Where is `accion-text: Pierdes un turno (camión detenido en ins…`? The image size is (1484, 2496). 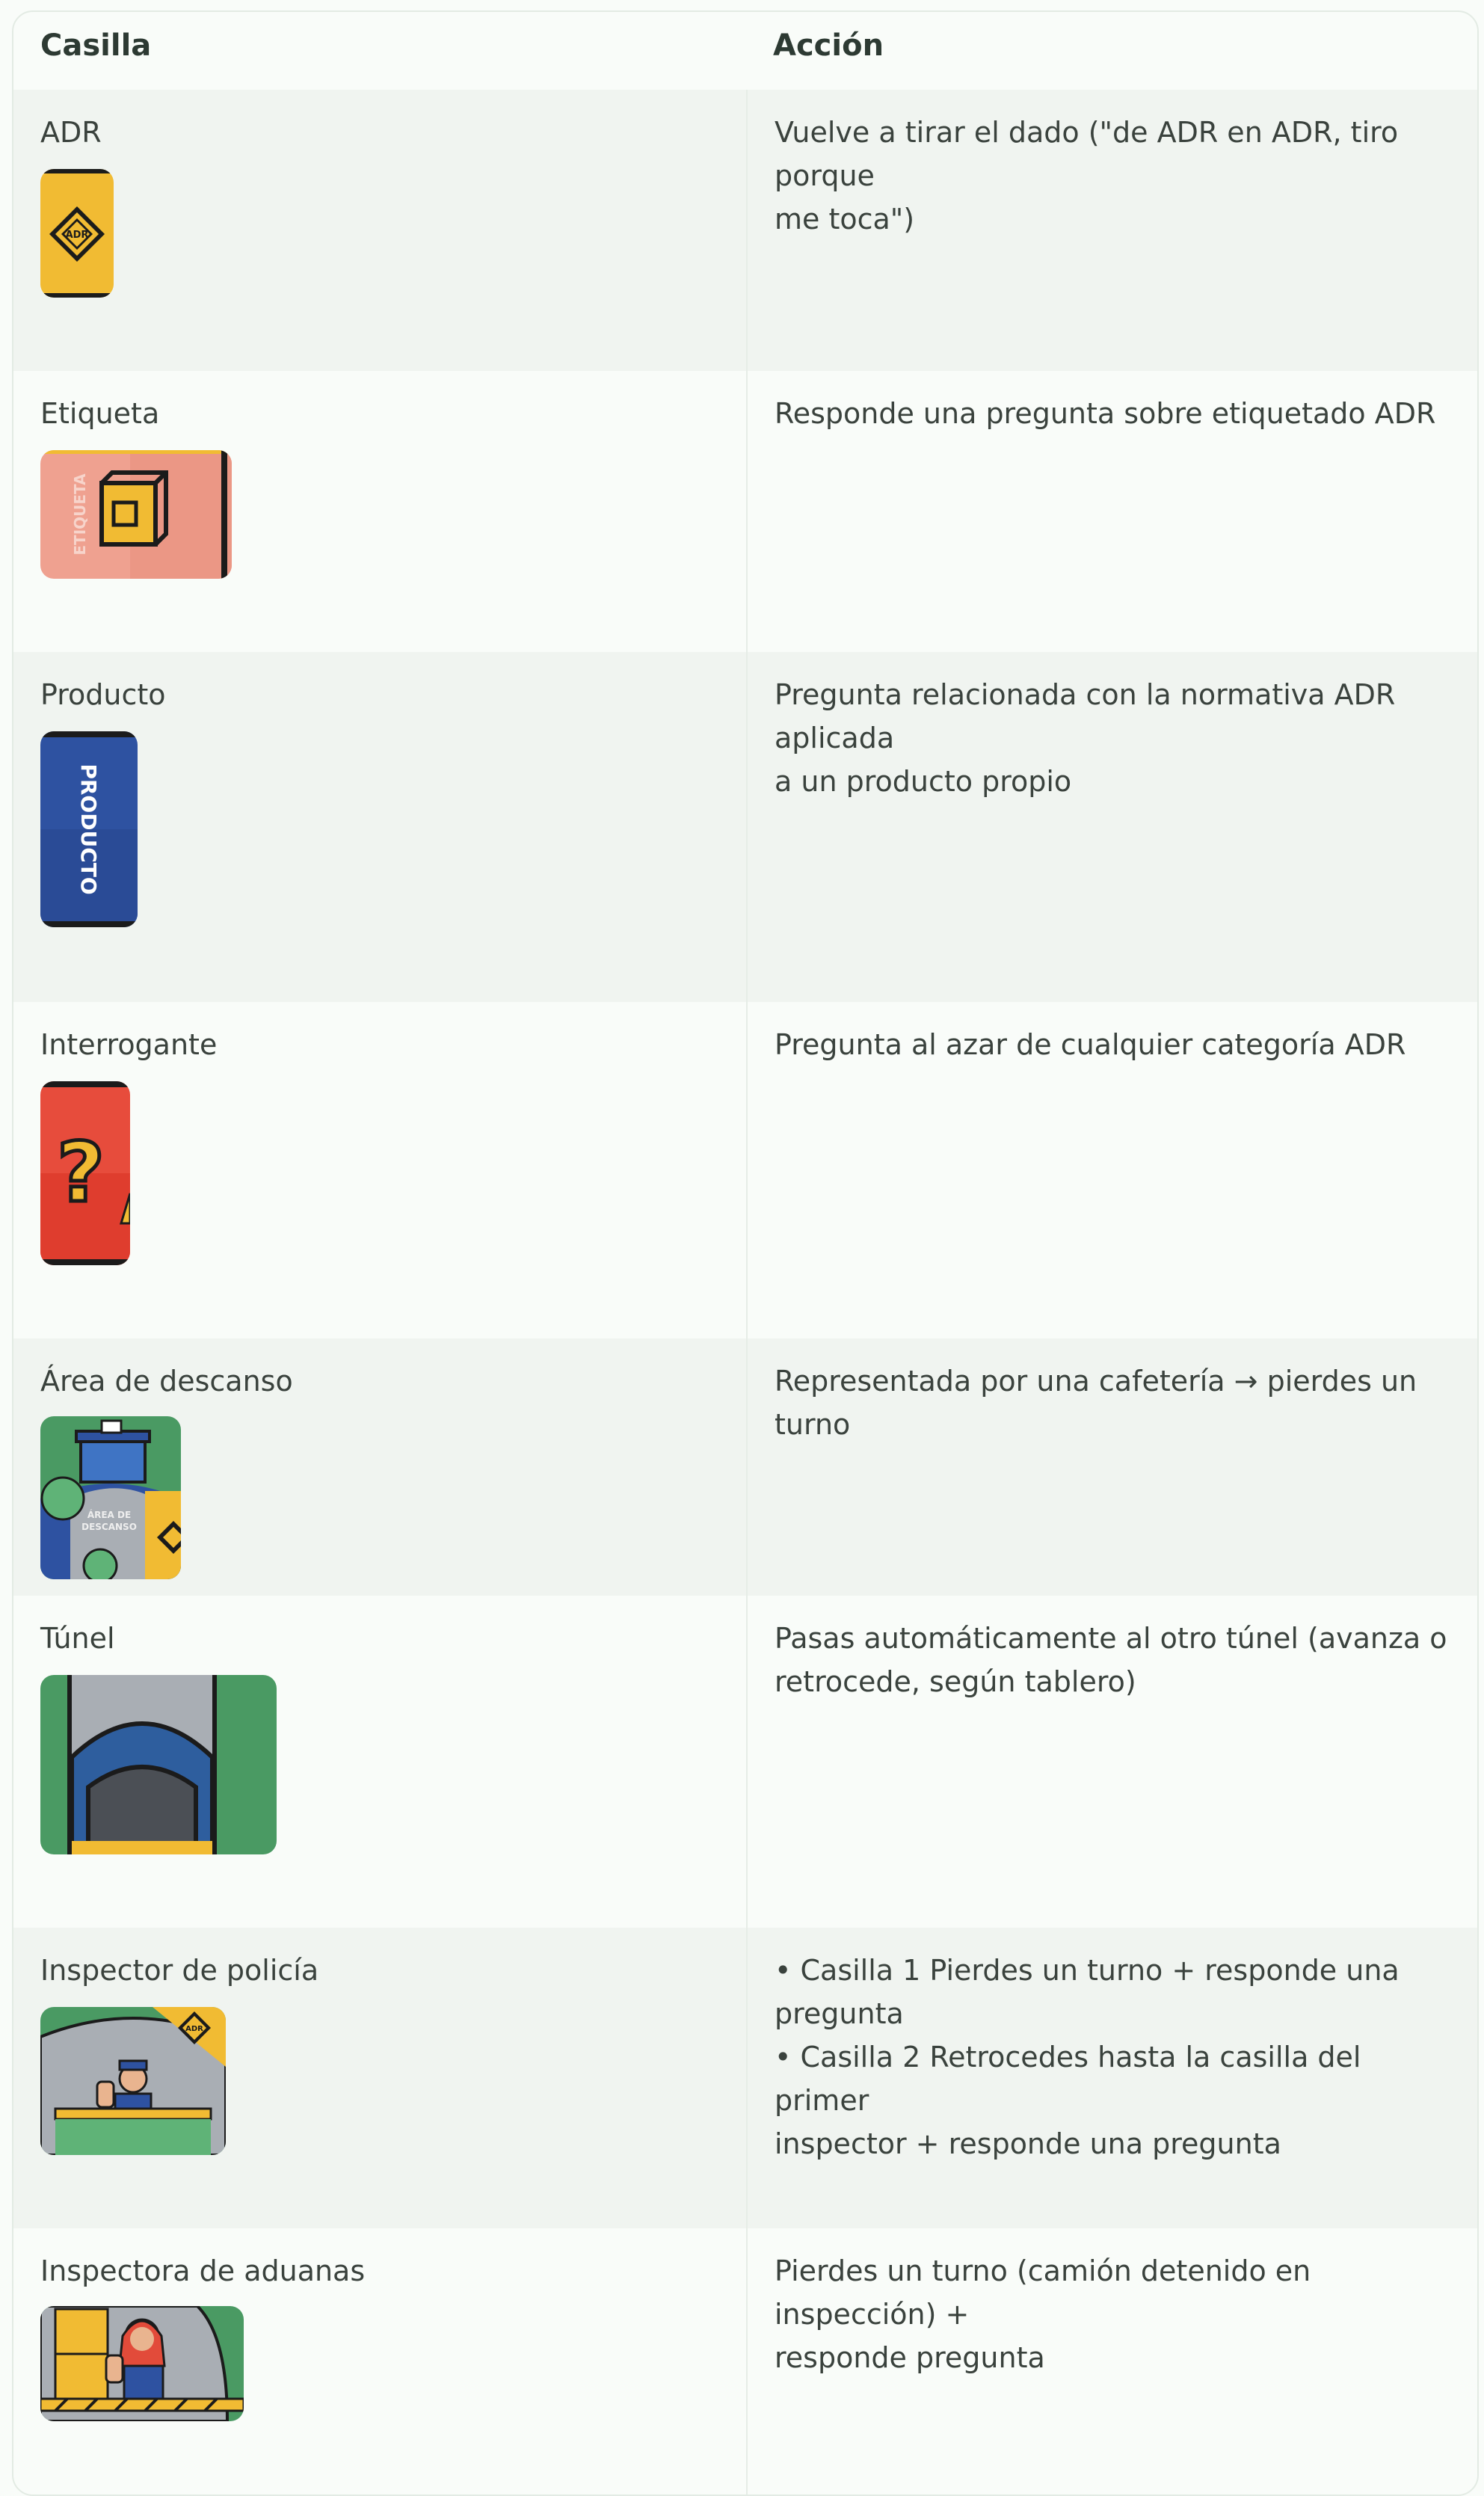 accion-text: Pierdes un turno (camión detenido en ins… is located at coordinates (1043, 2314).